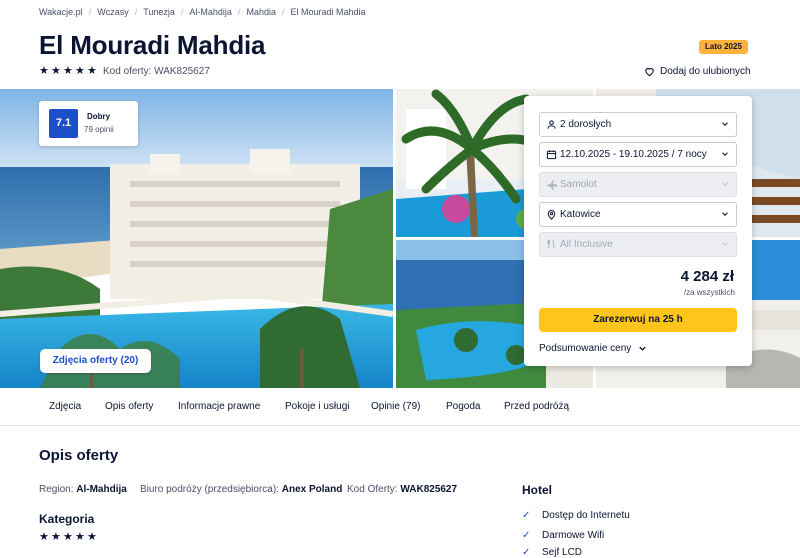  I want to click on agency-label: Biuro podróży (przedsiębiorca):, so click(209, 489).